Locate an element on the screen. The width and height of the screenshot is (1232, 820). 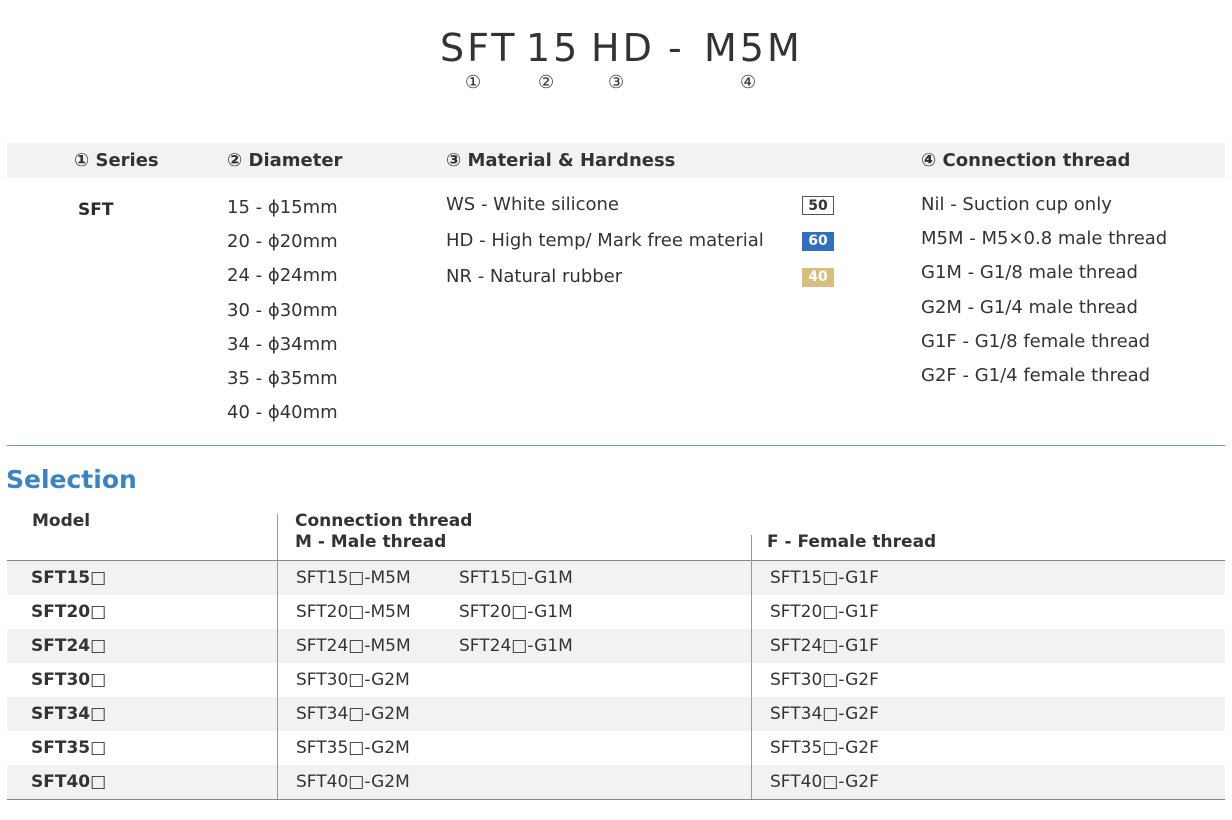
selection-title: Selection is located at coordinates (71, 479).